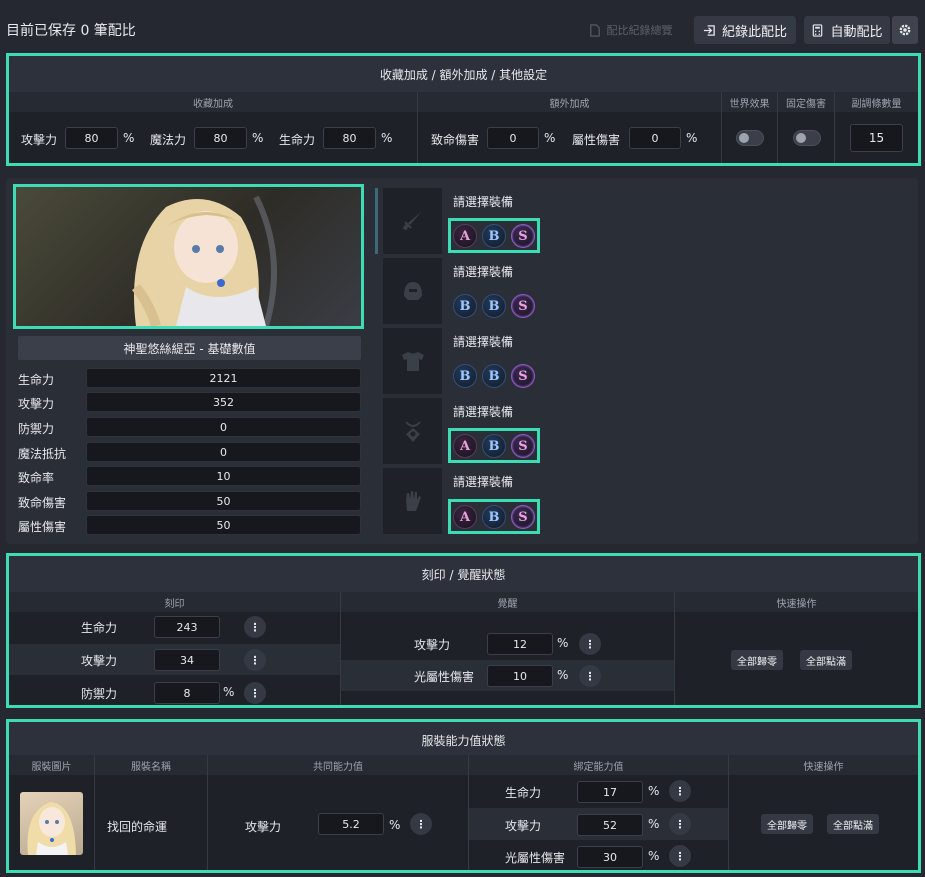 This screenshot has height=877, width=925. I want to click on scroll-indicator, so click(376, 221).